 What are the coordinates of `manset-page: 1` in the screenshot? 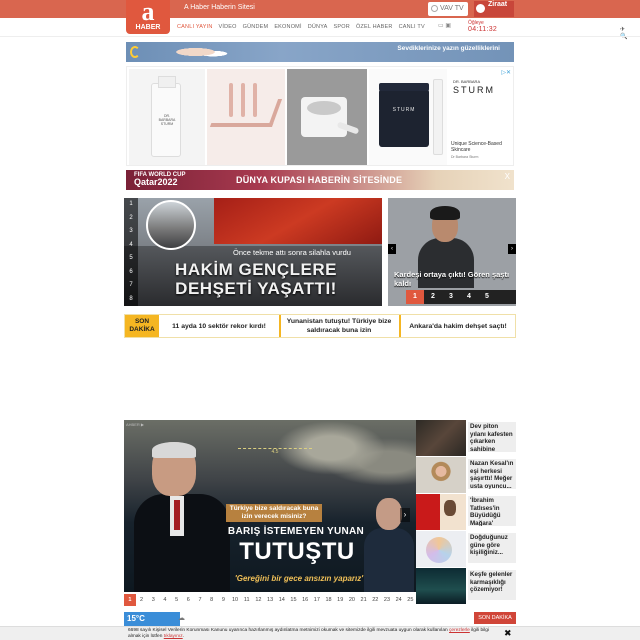 It's located at (130, 600).